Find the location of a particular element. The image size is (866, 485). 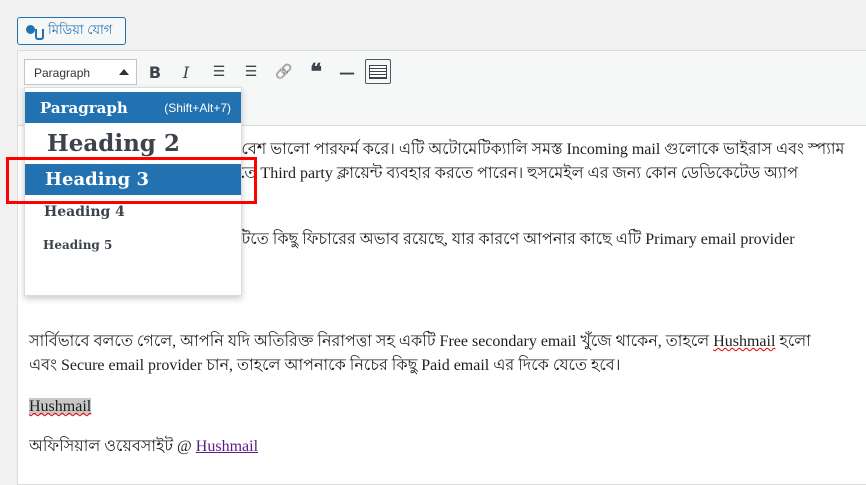

shortcut-hint: (Shift+Alt+7) is located at coordinates (197, 107).